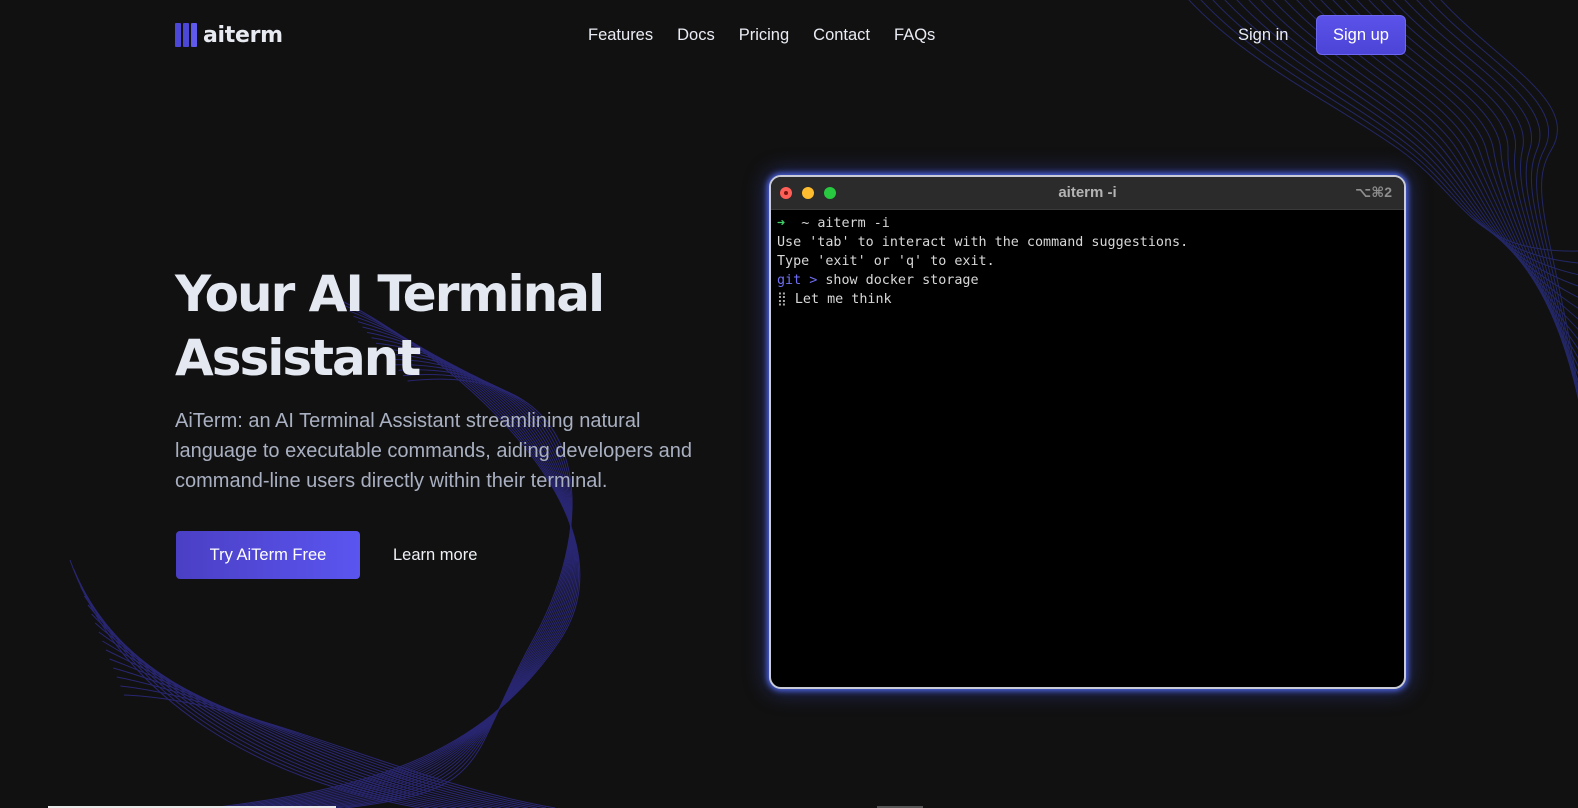 Image resolution: width=1578 pixels, height=808 pixels. What do you see at coordinates (914, 35) in the screenshot?
I see `nav-faqs: FAQs` at bounding box center [914, 35].